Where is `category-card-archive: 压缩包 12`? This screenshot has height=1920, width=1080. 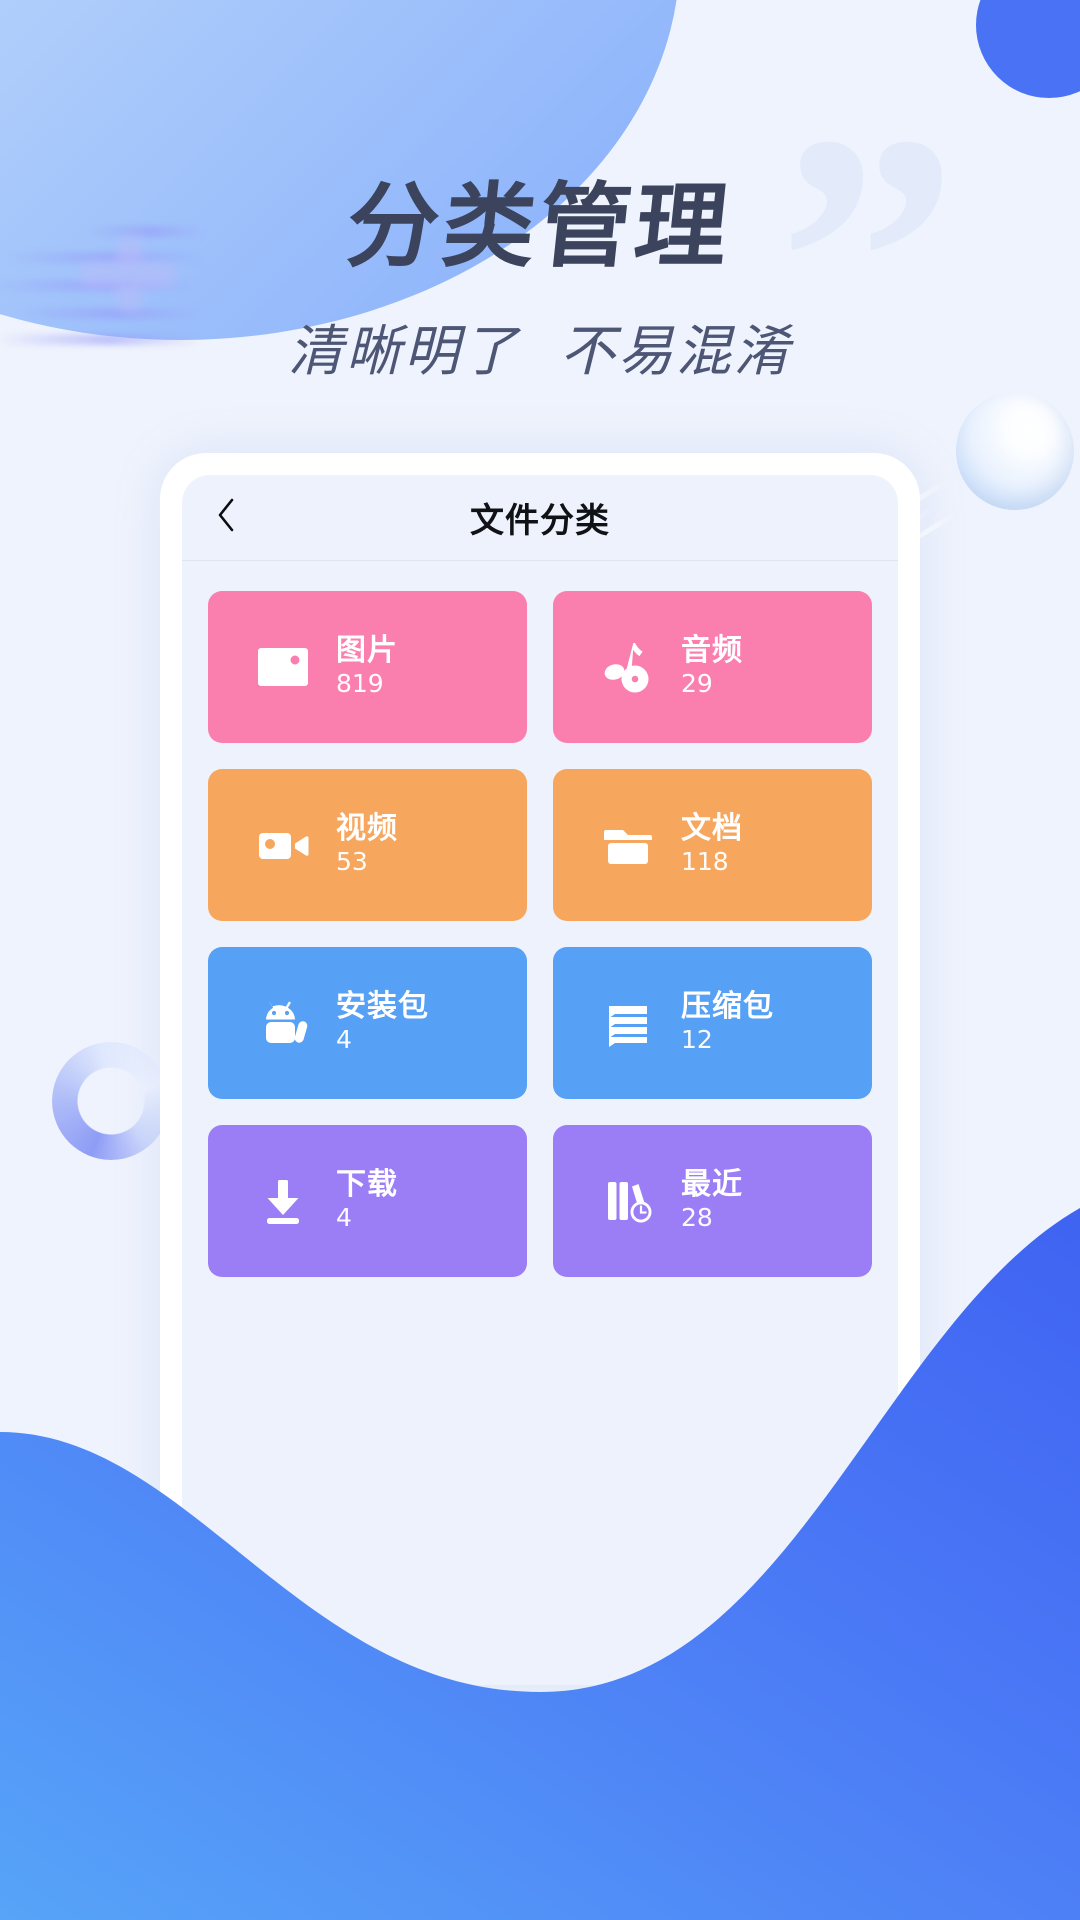
category-card-archive: 压缩包 12 is located at coordinates (712, 1023).